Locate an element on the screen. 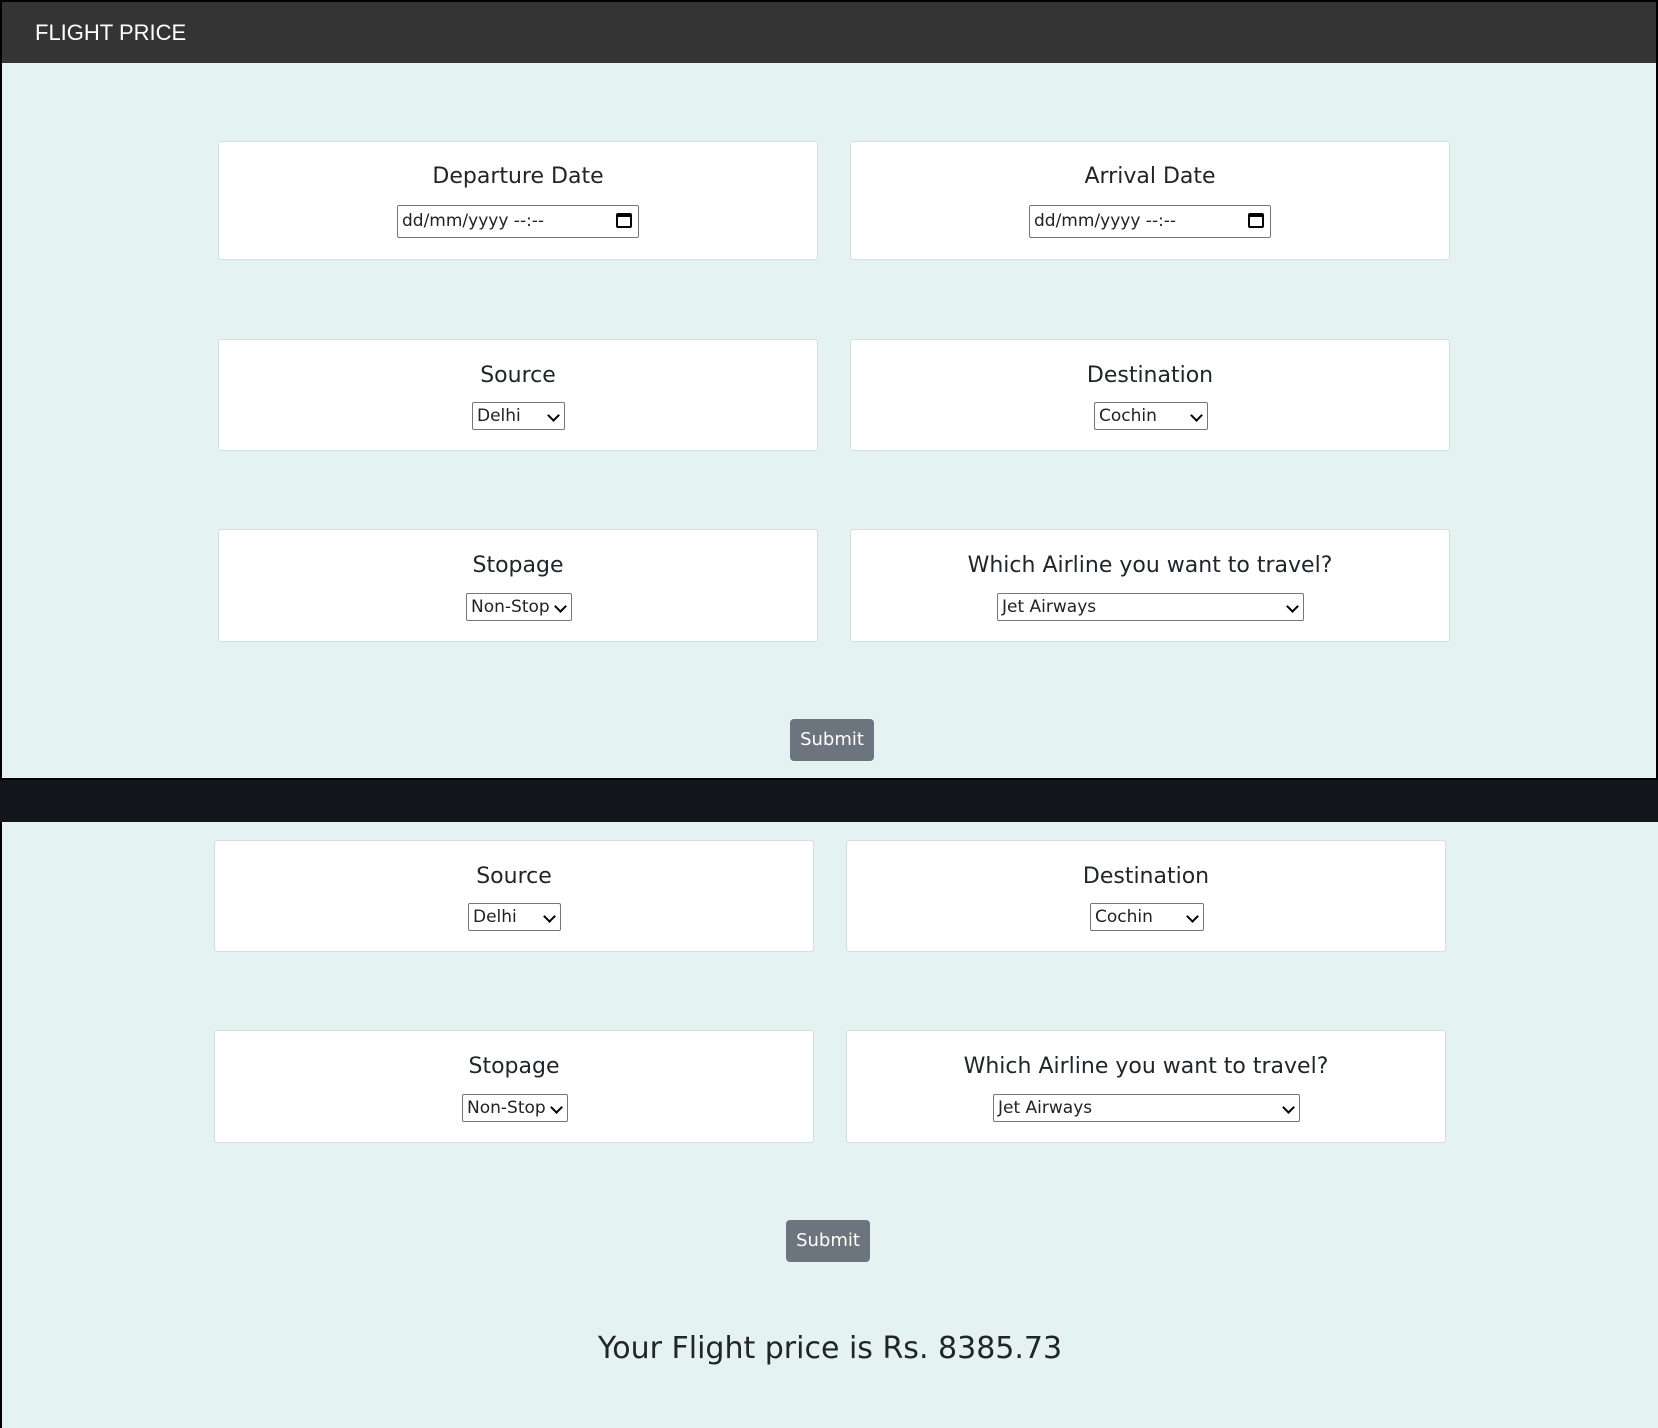  navbar-brand: FLIGHT PRICE is located at coordinates (110, 32).